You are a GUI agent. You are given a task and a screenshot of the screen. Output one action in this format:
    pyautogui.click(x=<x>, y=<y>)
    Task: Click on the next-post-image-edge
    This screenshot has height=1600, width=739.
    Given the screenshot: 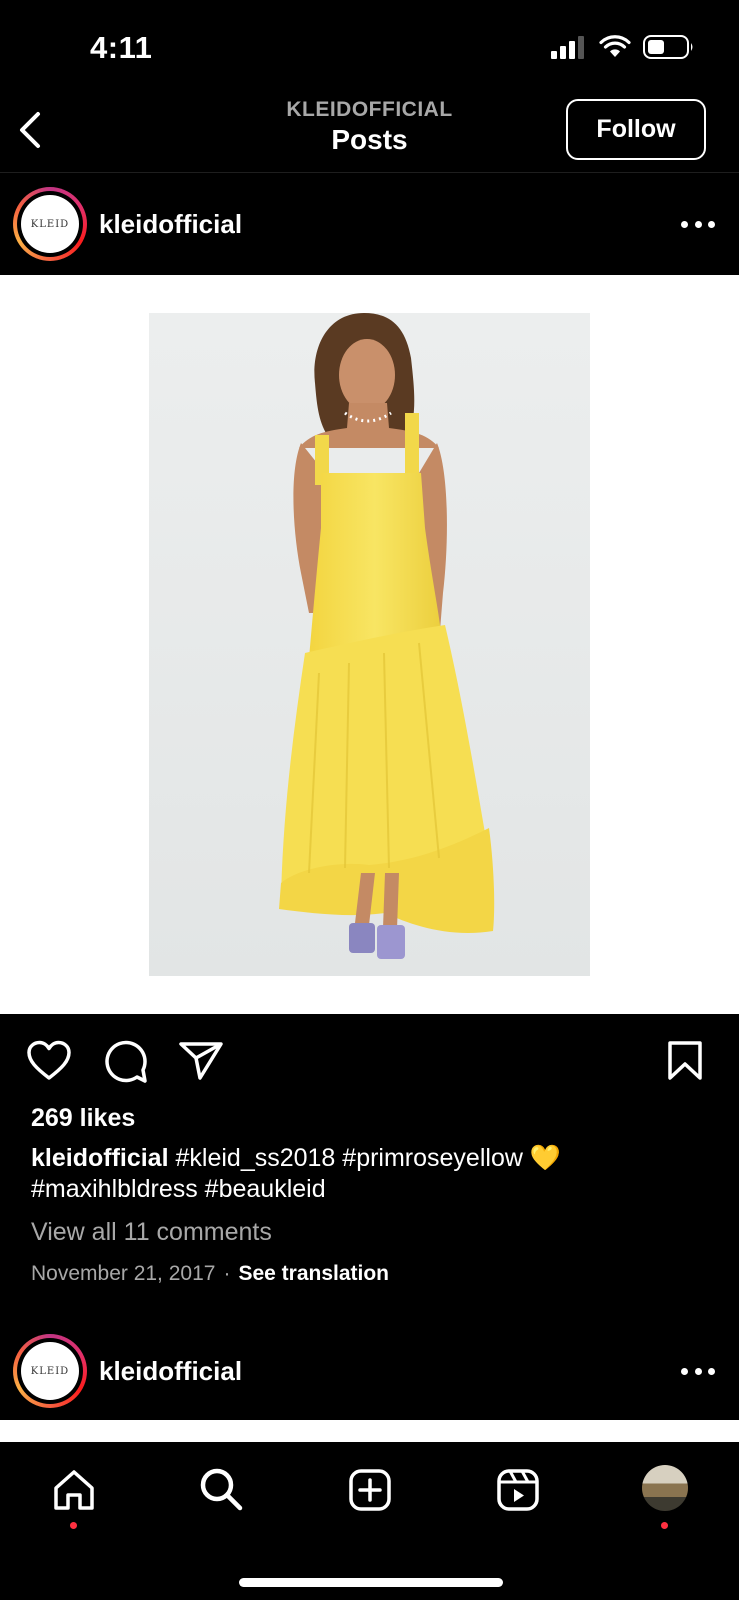 What is the action you would take?
    pyautogui.click(x=369, y=1431)
    